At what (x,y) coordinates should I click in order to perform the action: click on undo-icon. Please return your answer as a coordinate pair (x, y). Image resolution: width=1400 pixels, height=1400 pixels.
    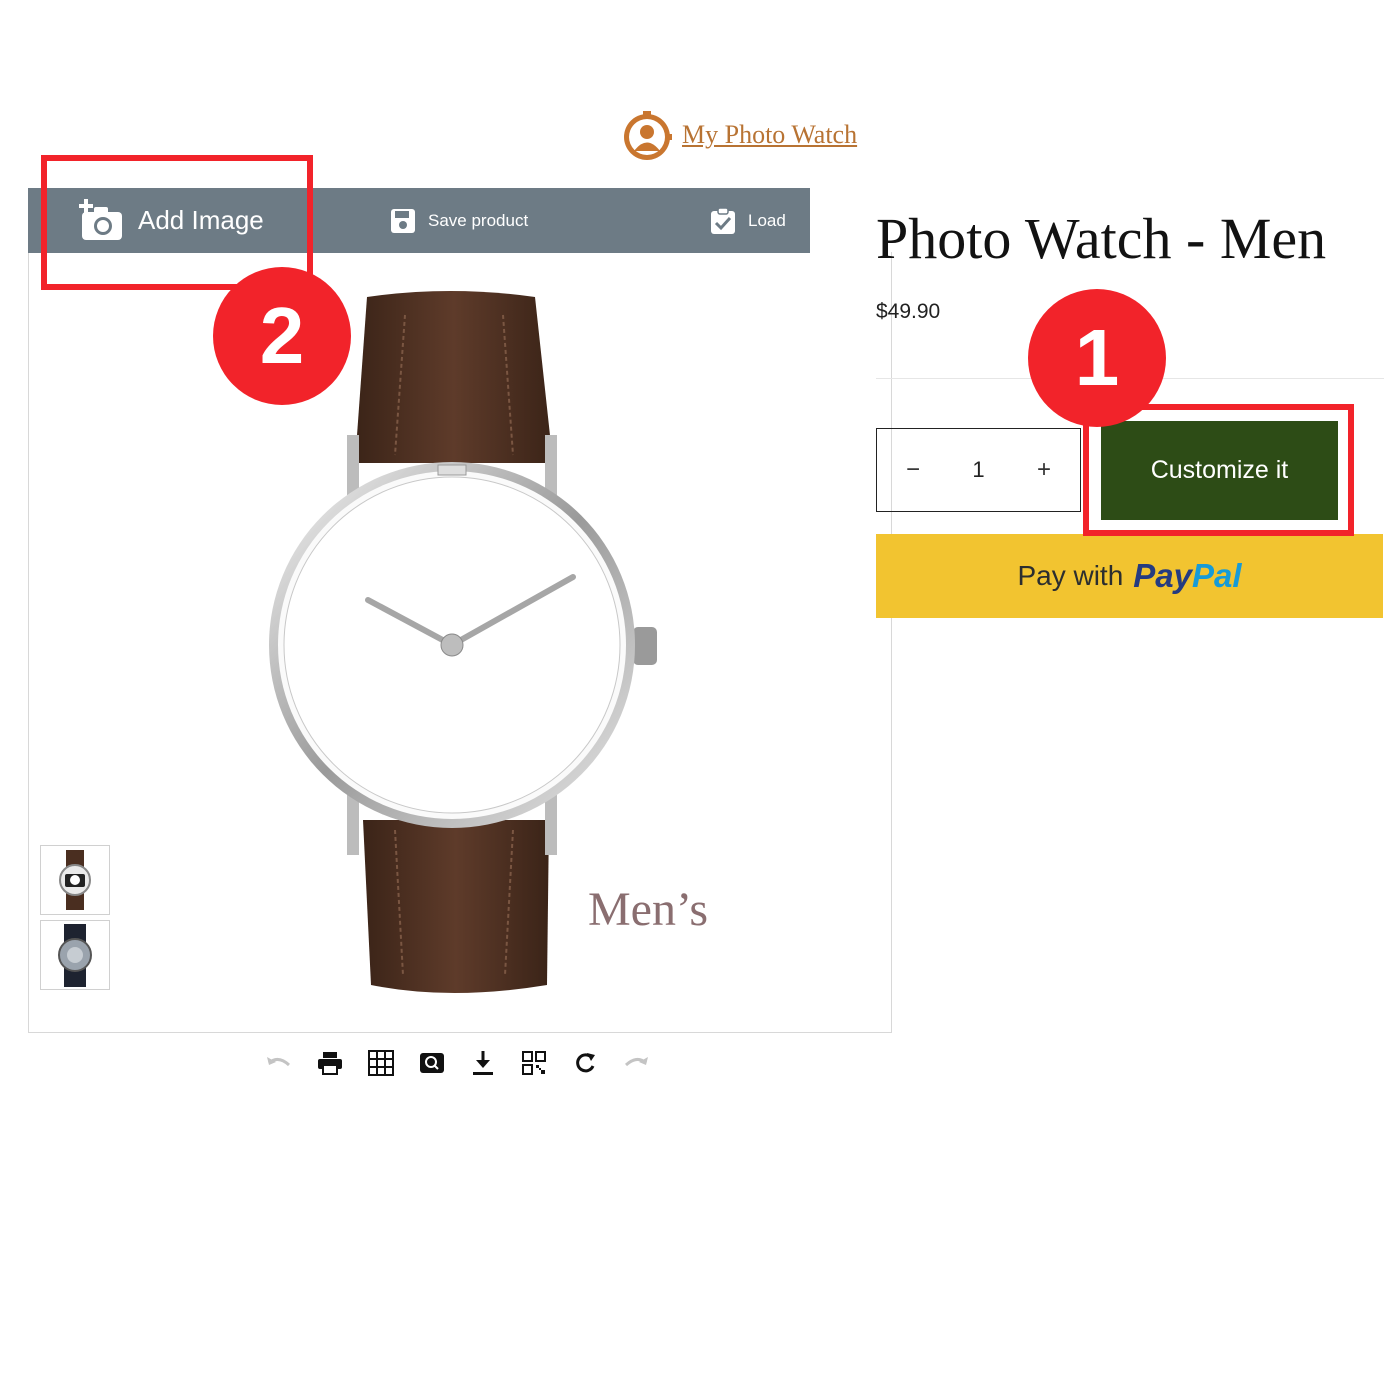
    Looking at the image, I should click on (279, 1063).